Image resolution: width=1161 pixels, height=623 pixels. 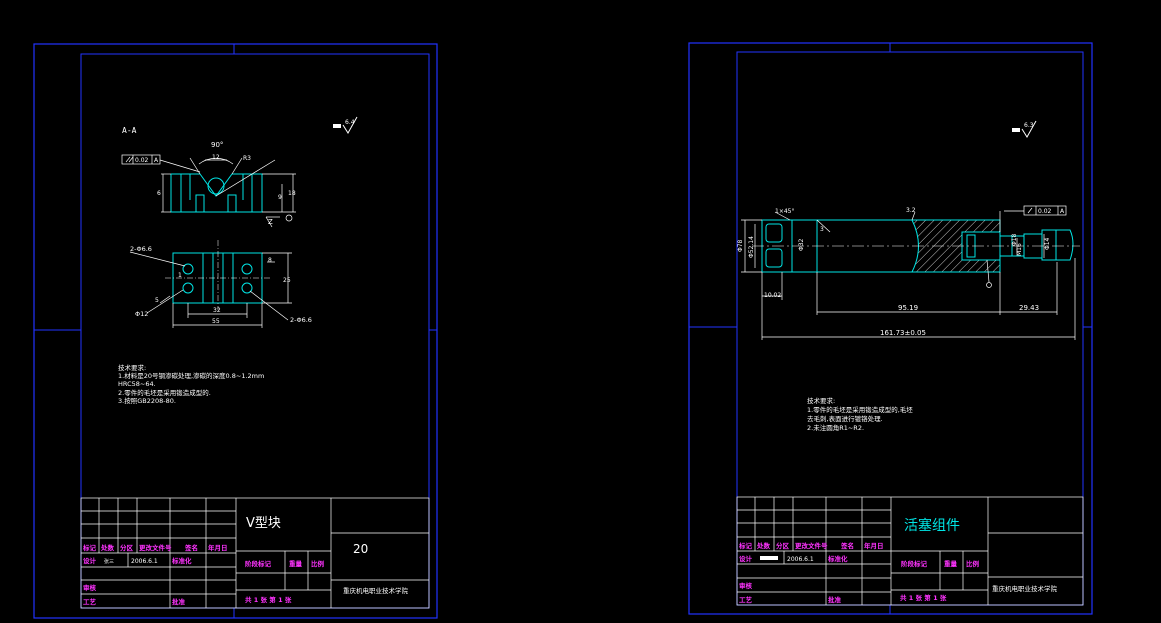 I want to click on shaft-dimensions, so click(x=908, y=275).